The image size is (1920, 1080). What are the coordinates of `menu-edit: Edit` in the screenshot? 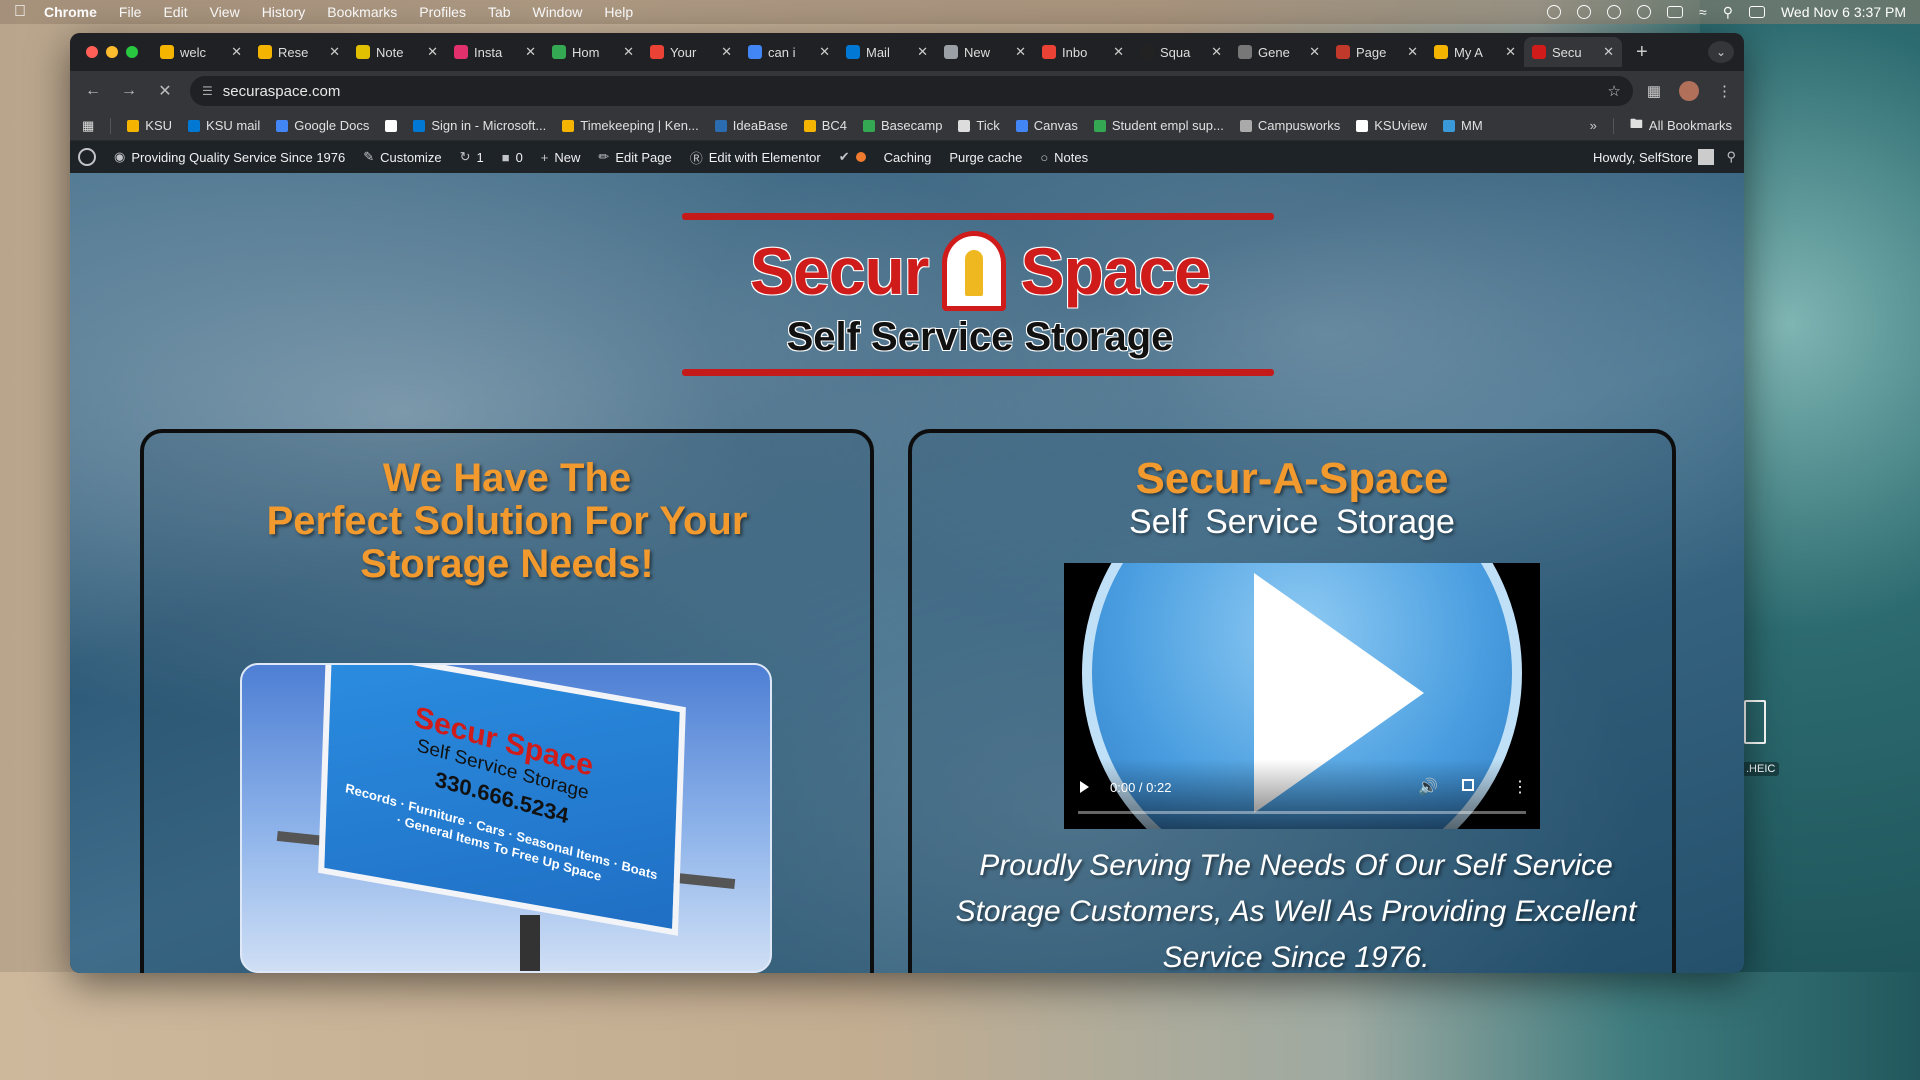 It's located at (175, 12).